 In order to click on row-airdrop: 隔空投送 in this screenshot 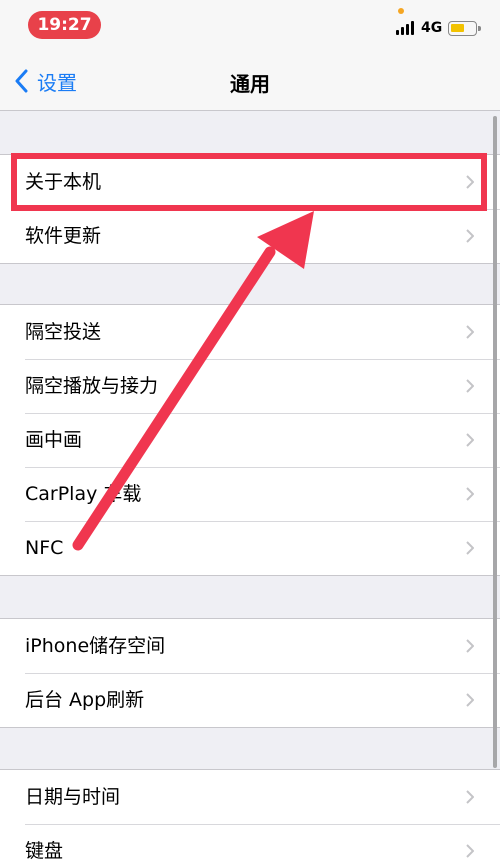, I will do `click(250, 332)`.